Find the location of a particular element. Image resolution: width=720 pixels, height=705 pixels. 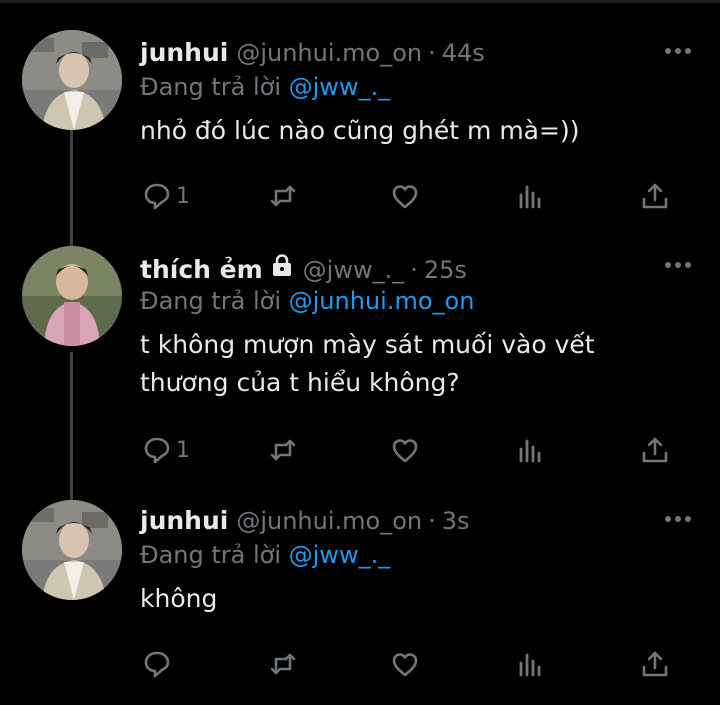

display-name: thích ẻm is located at coordinates (201, 269).